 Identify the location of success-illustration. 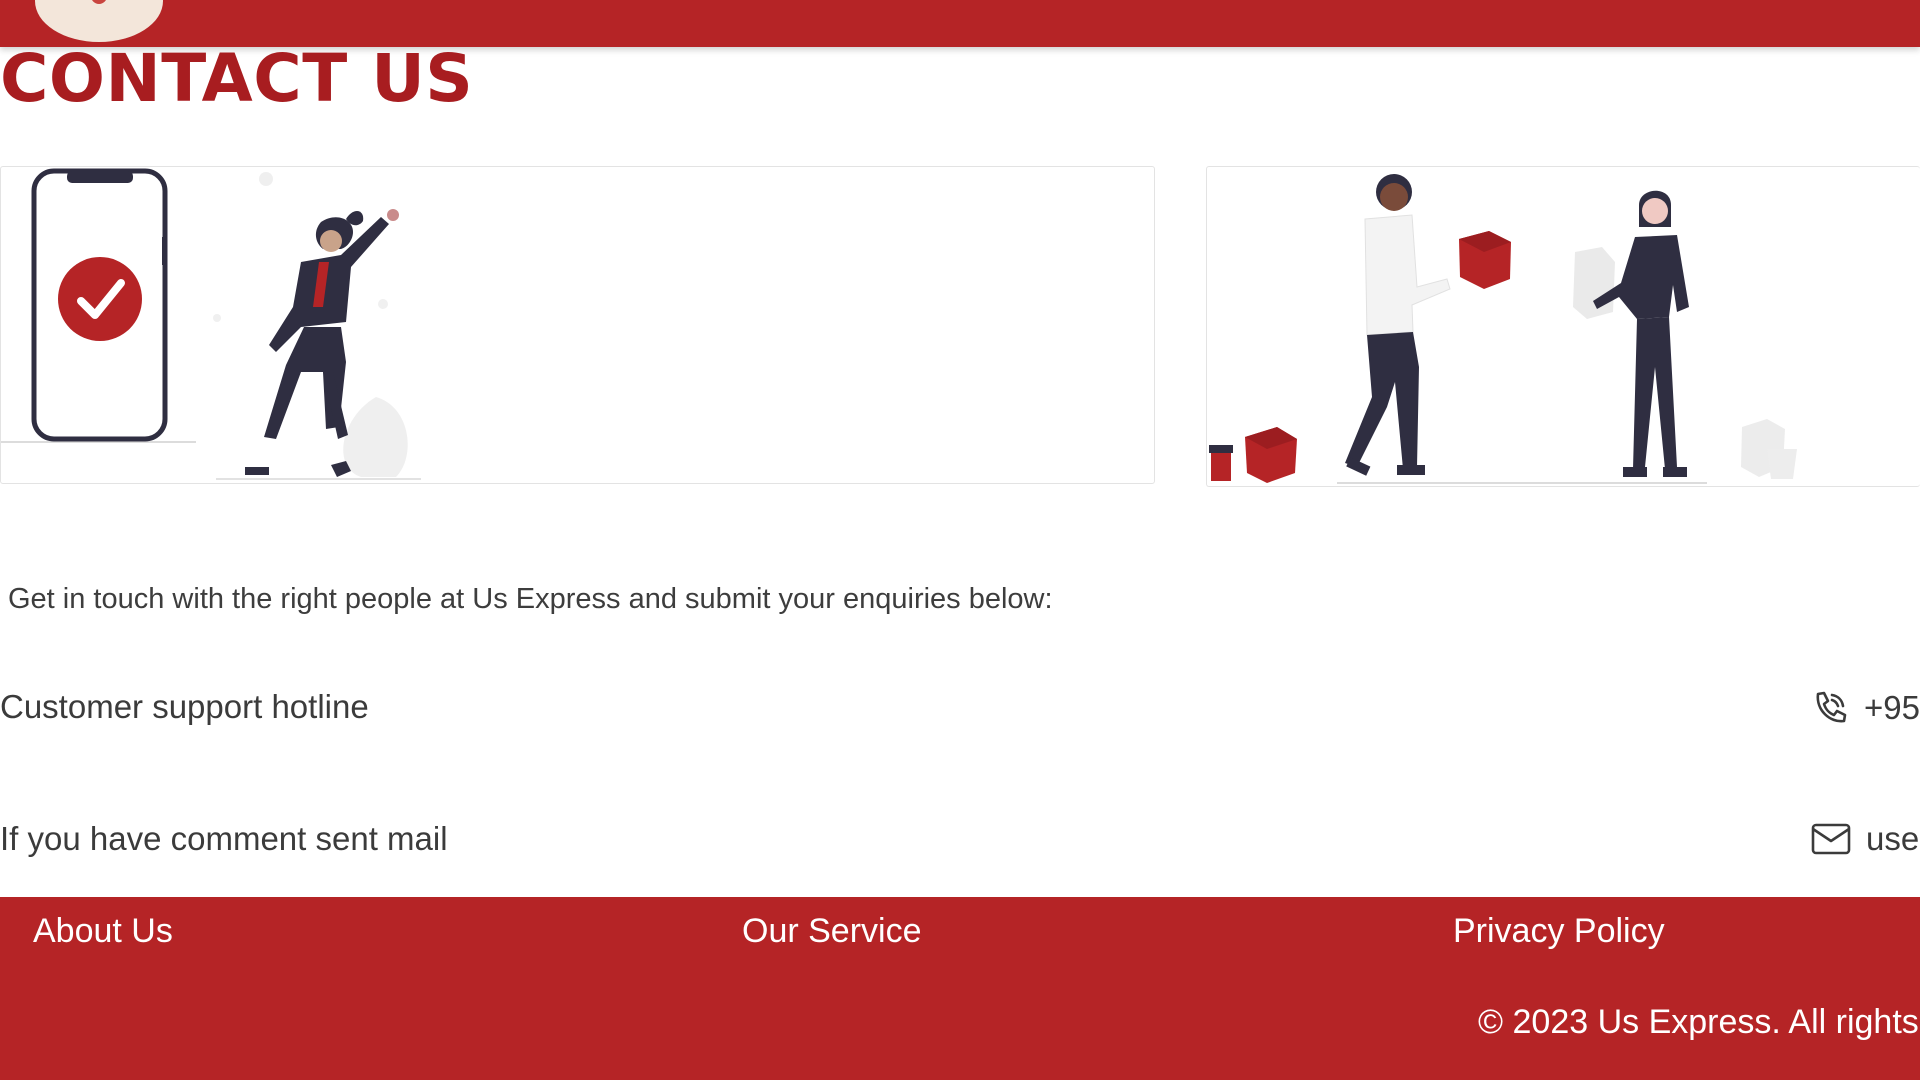
(211, 324).